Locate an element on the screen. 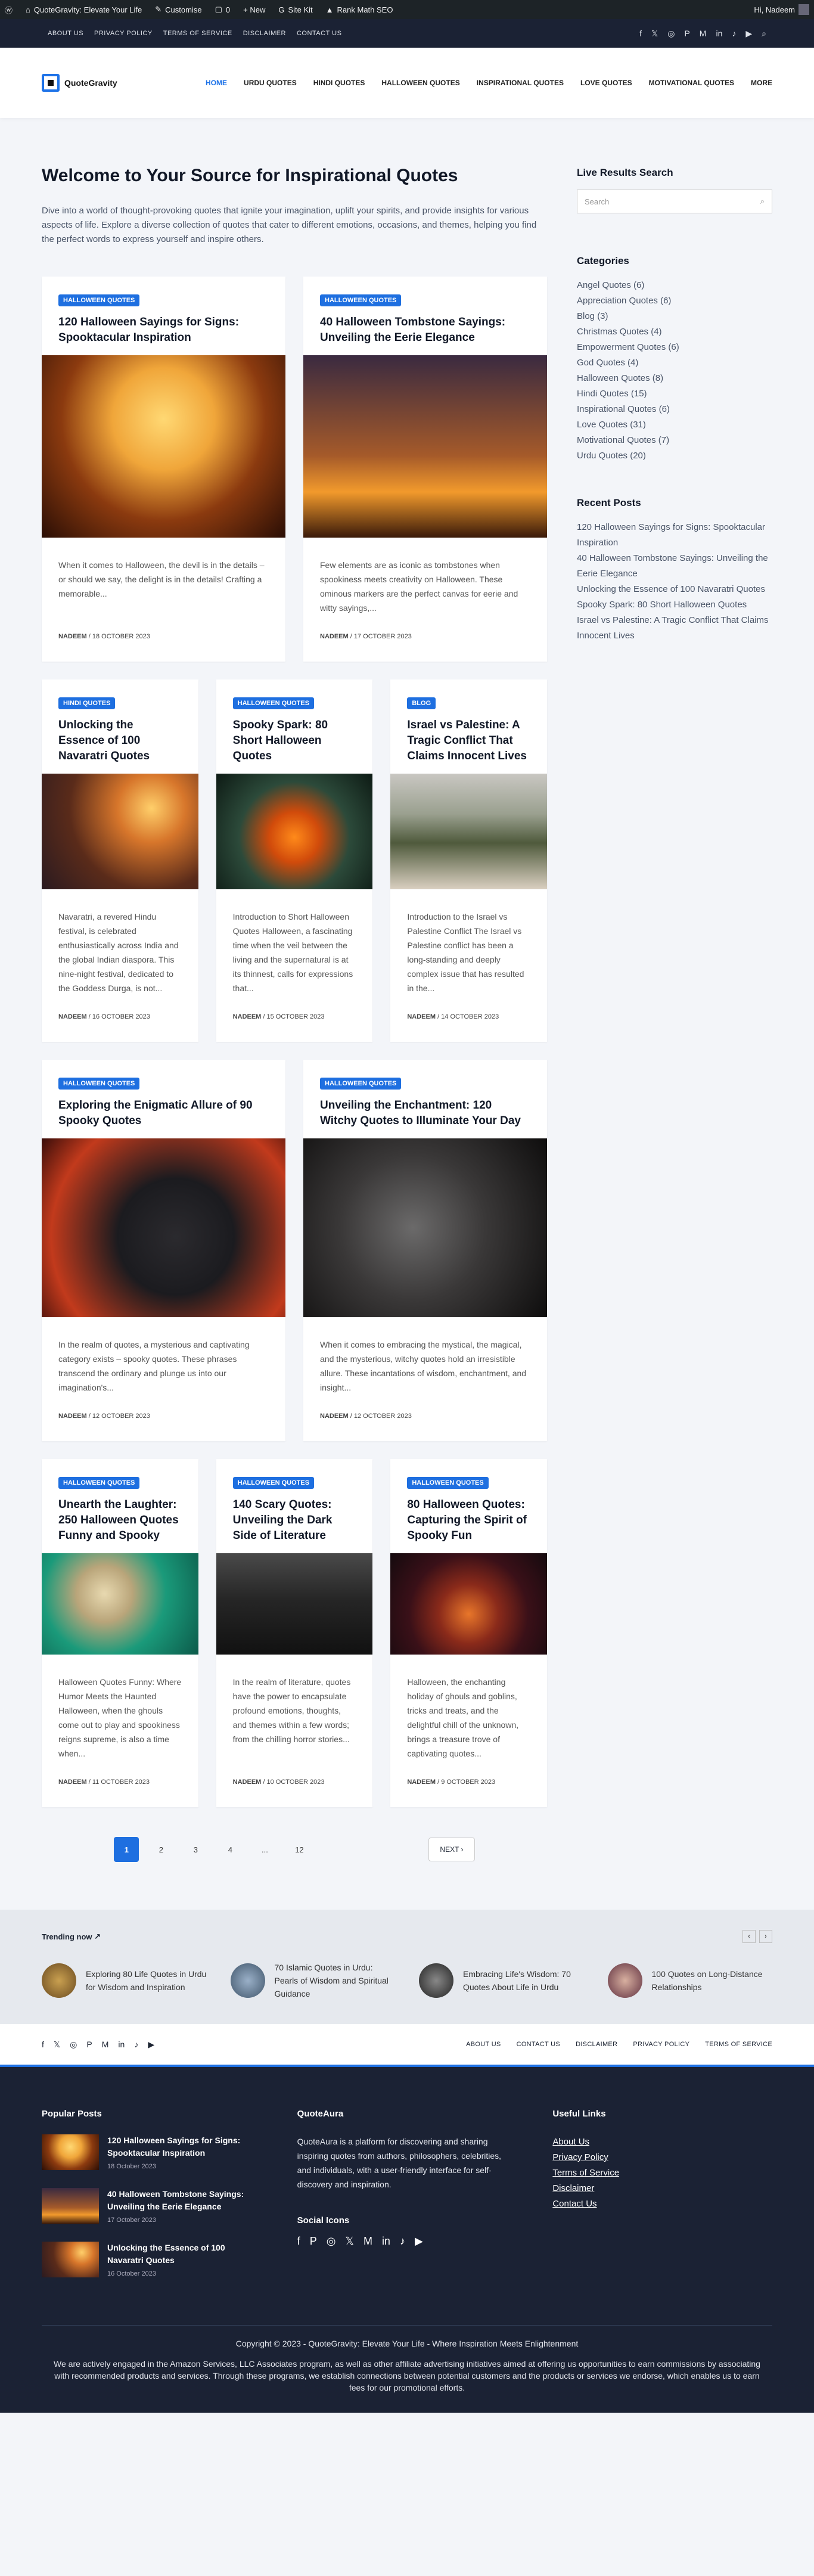 This screenshot has height=2576, width=814. category-link: Angel Quotes (6) is located at coordinates (675, 286).